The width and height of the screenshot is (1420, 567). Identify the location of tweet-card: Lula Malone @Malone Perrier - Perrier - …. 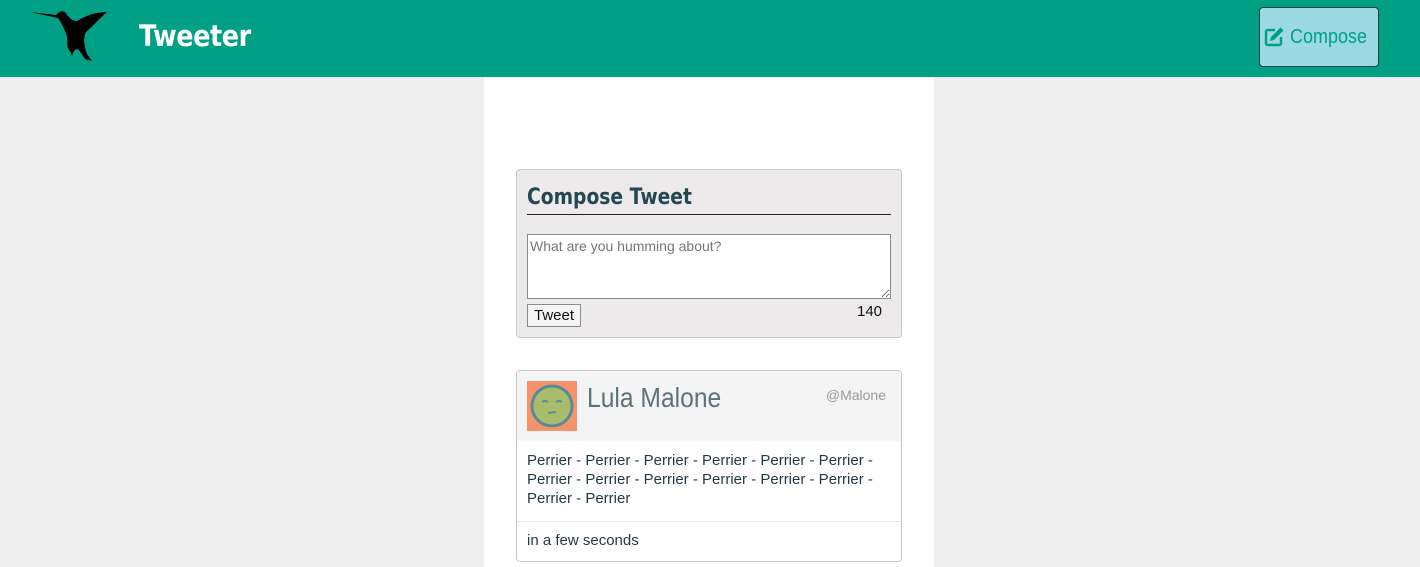
(709, 466).